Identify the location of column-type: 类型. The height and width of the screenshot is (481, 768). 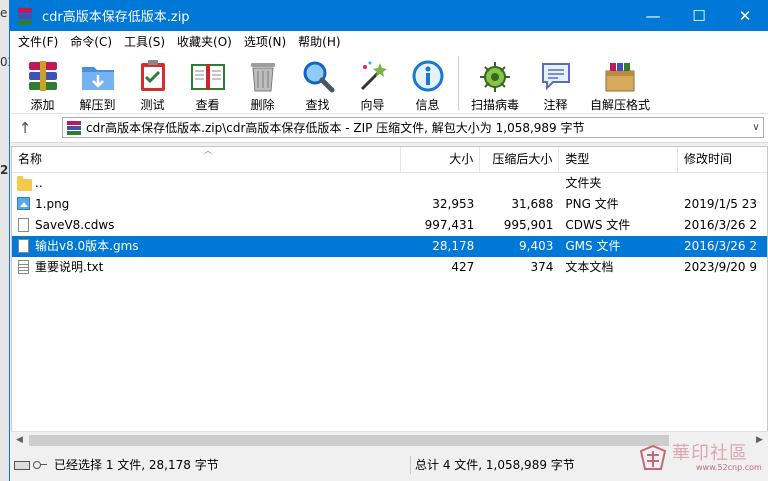
(618, 159).